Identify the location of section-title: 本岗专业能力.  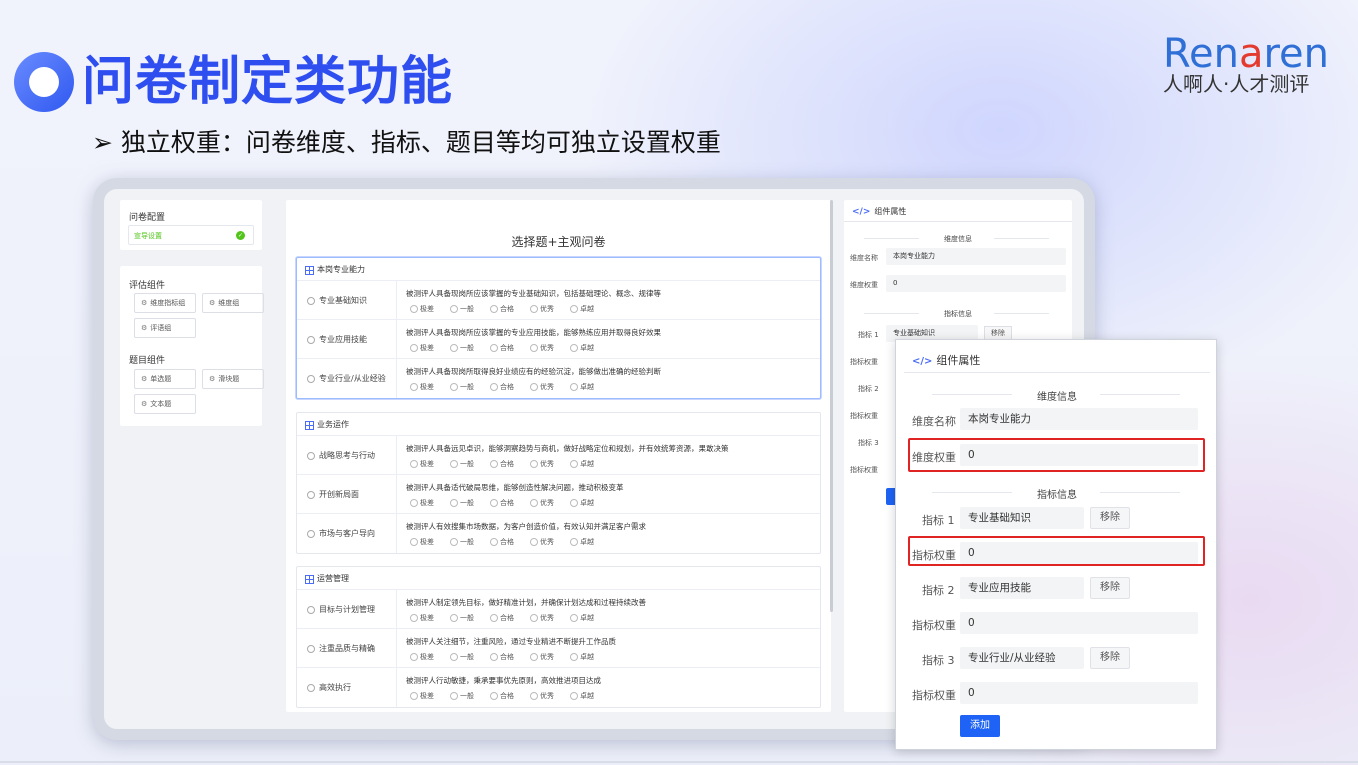
(558, 269).